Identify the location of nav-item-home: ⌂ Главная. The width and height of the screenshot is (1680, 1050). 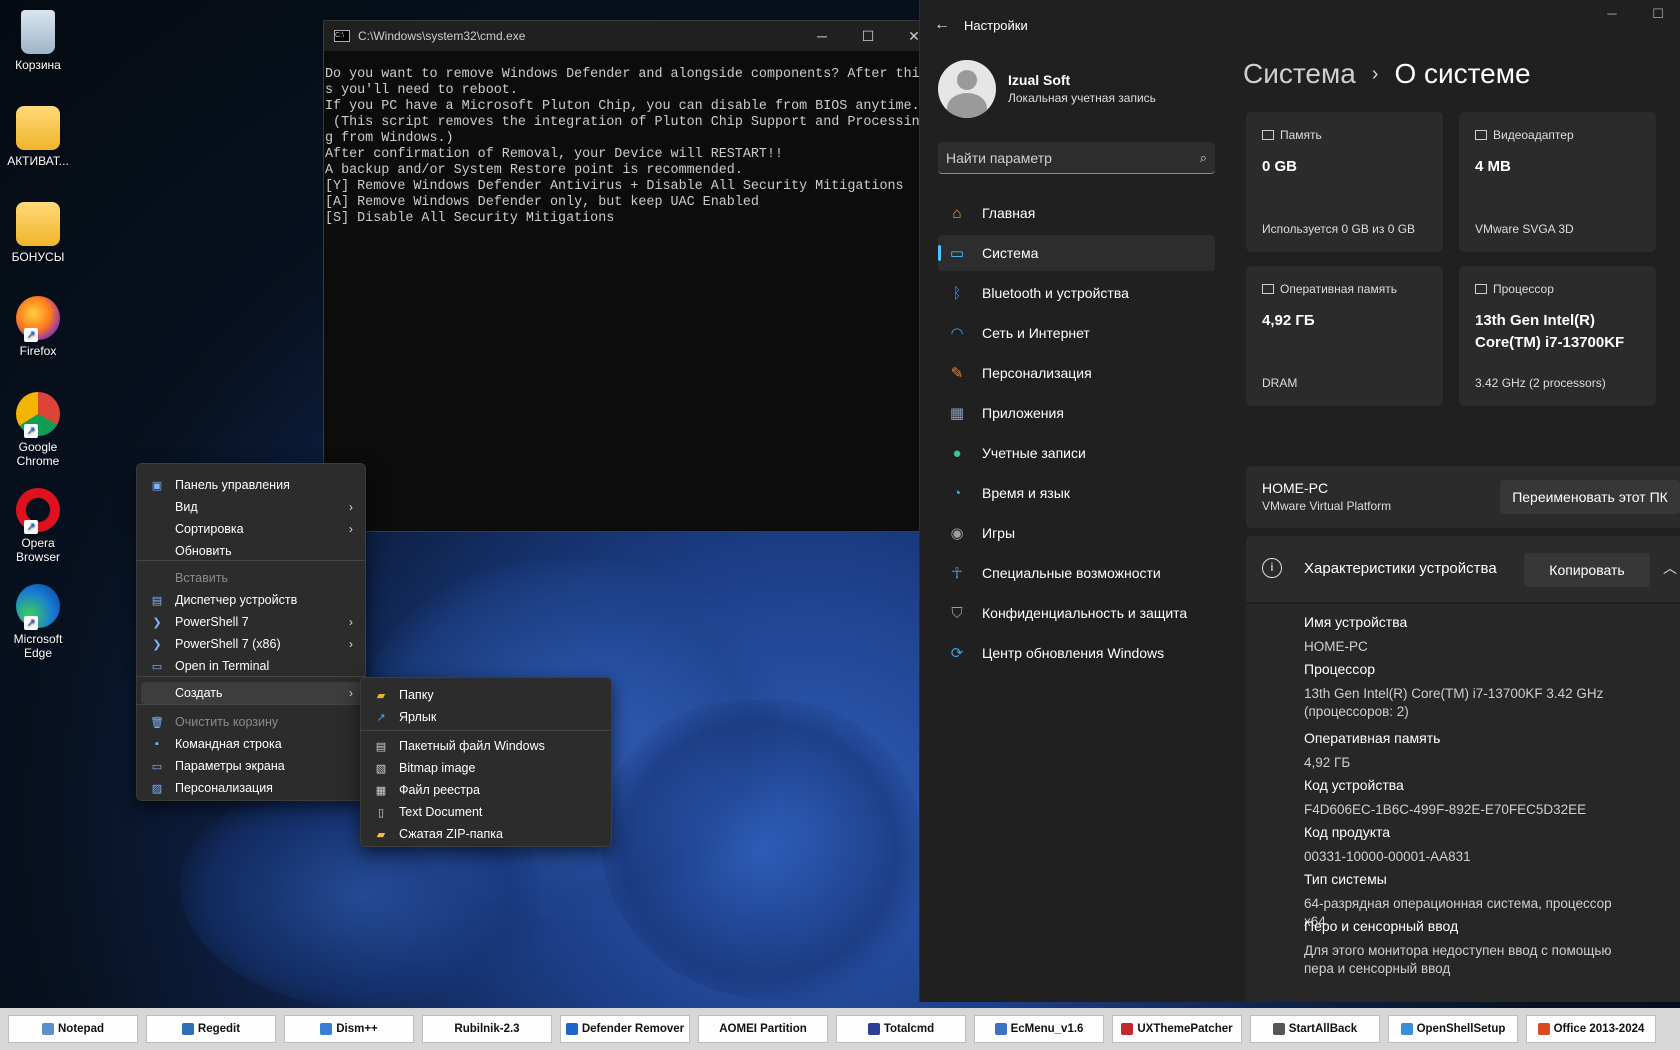
(1076, 213).